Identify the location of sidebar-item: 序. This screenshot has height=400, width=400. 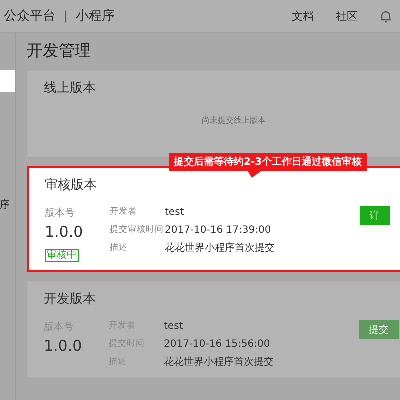
(7, 205).